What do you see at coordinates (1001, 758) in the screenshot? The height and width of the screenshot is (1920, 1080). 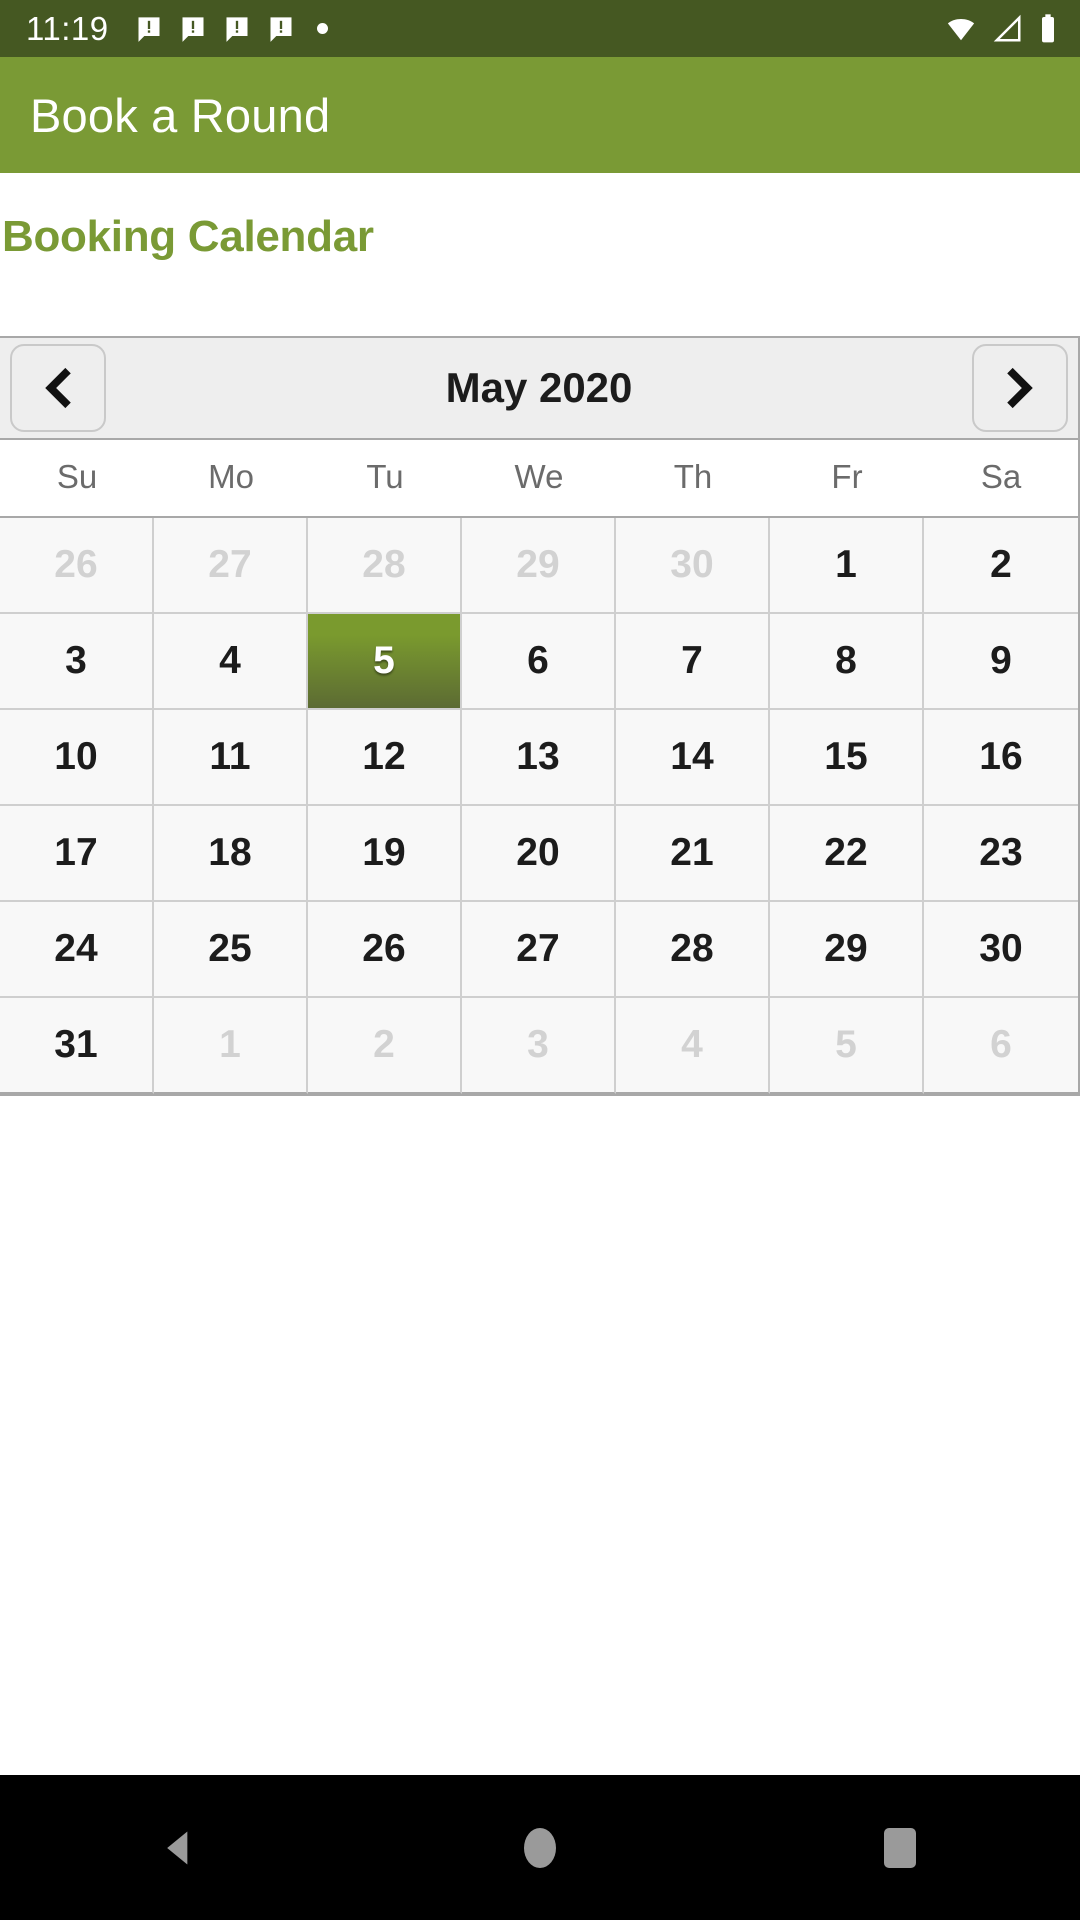 I see `calendar-day-cell: 16` at bounding box center [1001, 758].